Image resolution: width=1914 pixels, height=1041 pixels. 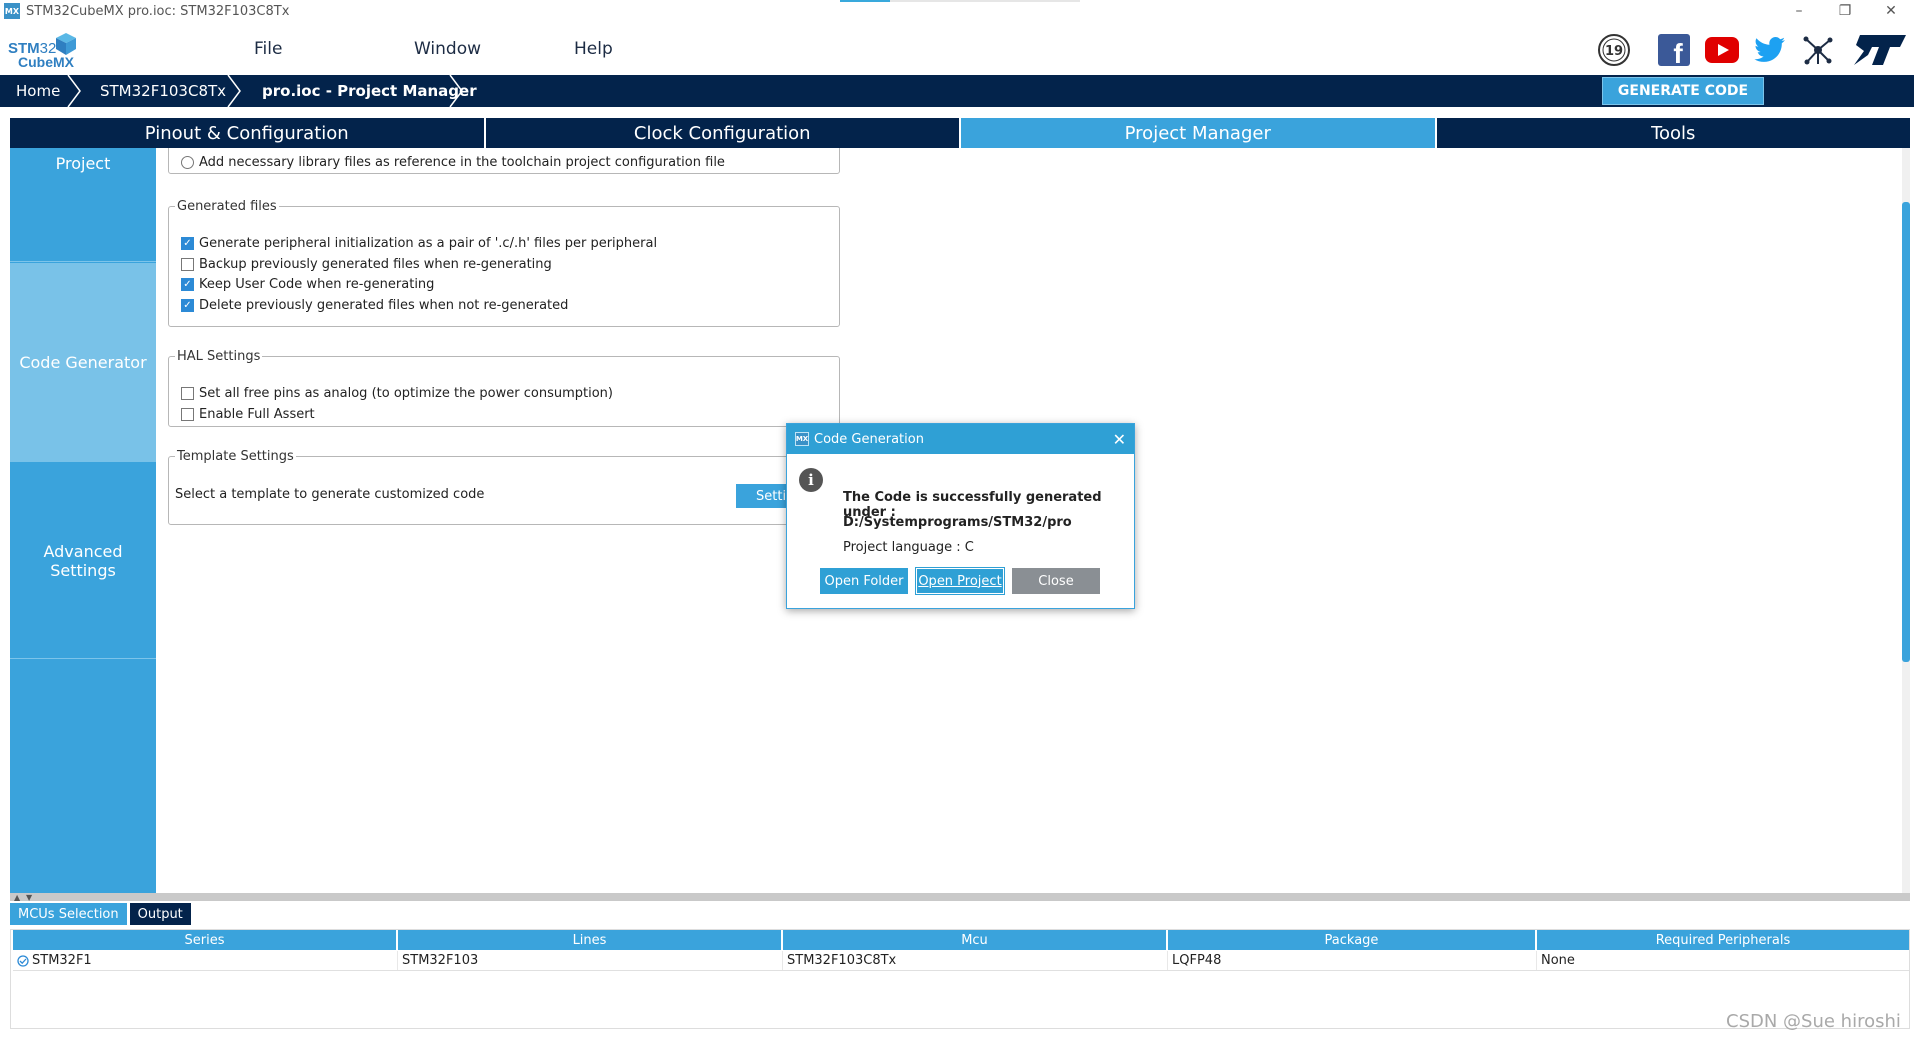 I want to click on breadcrumb-mcu: STM32F103C8Tx, so click(x=163, y=91).